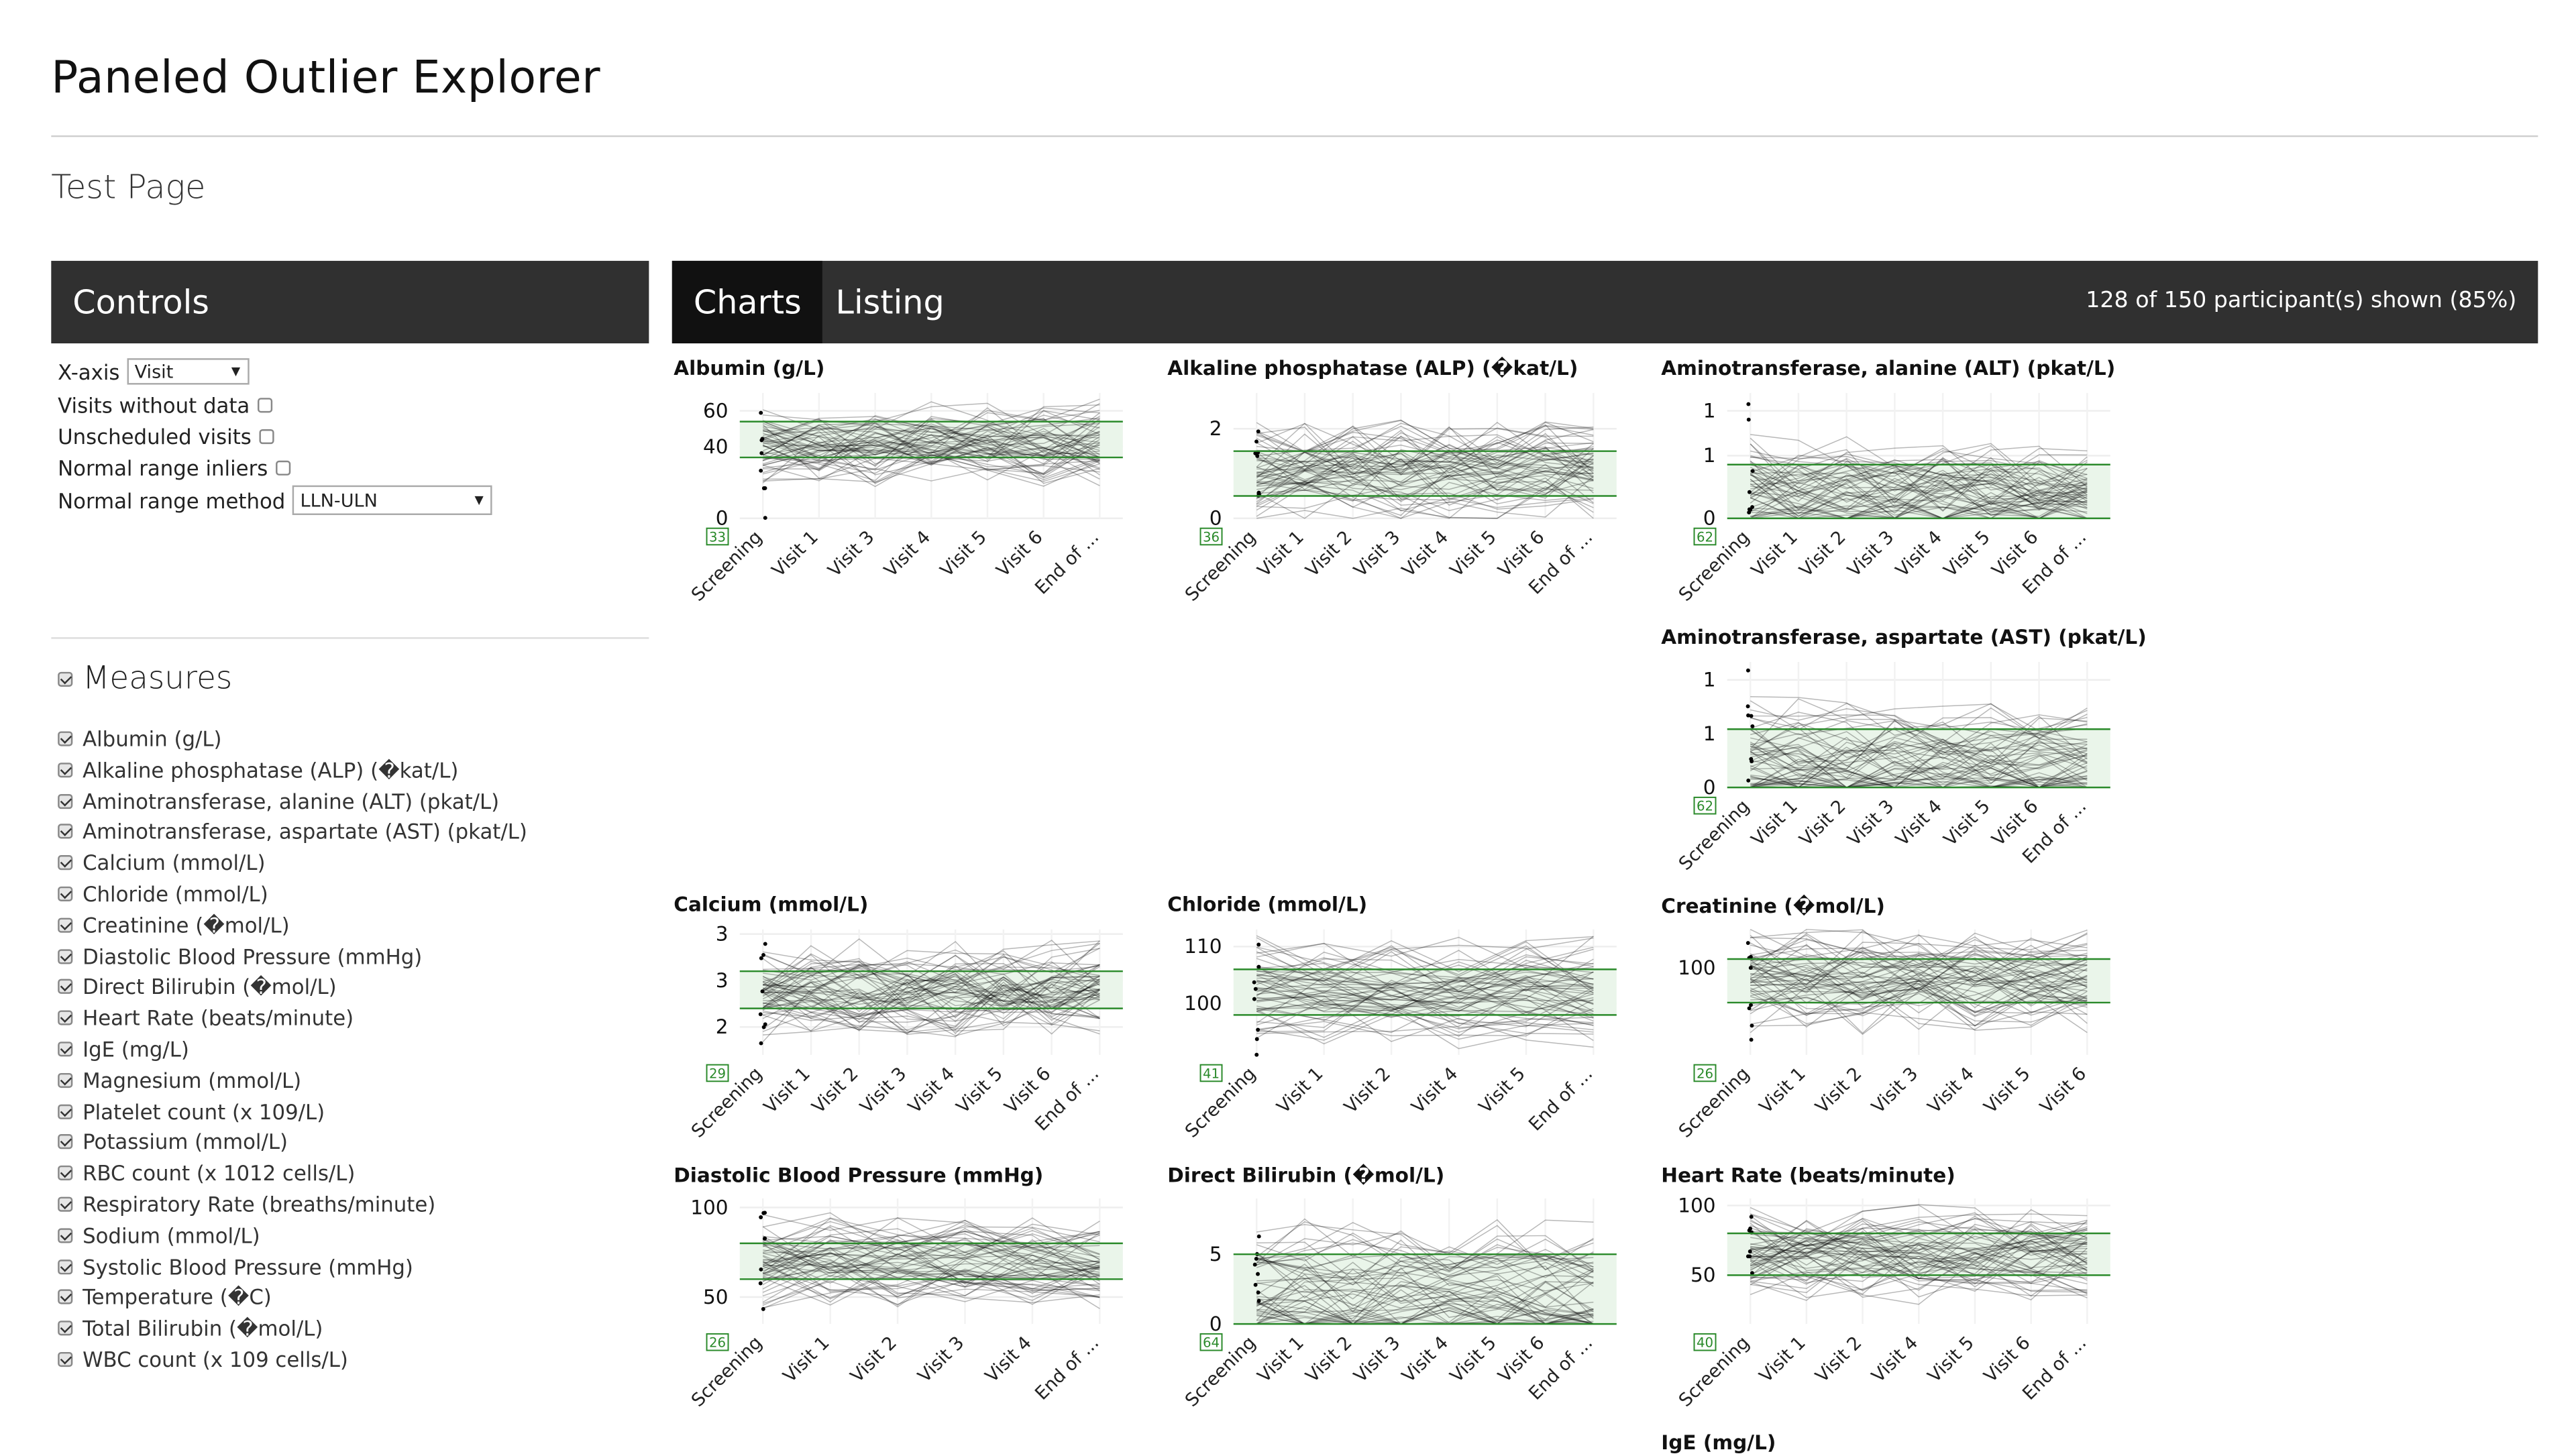 The image size is (2576, 1456). What do you see at coordinates (350, 301) in the screenshot?
I see `controls-header: Controls` at bounding box center [350, 301].